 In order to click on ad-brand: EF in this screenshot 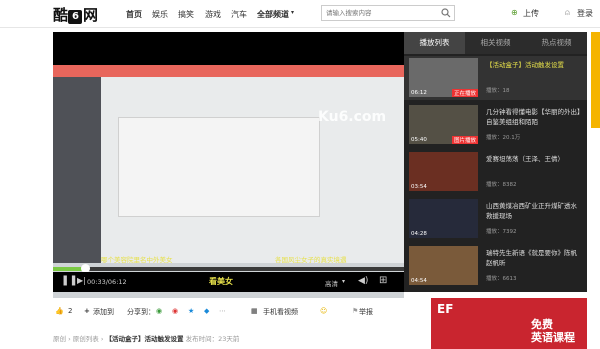, I will do `click(445, 309)`.